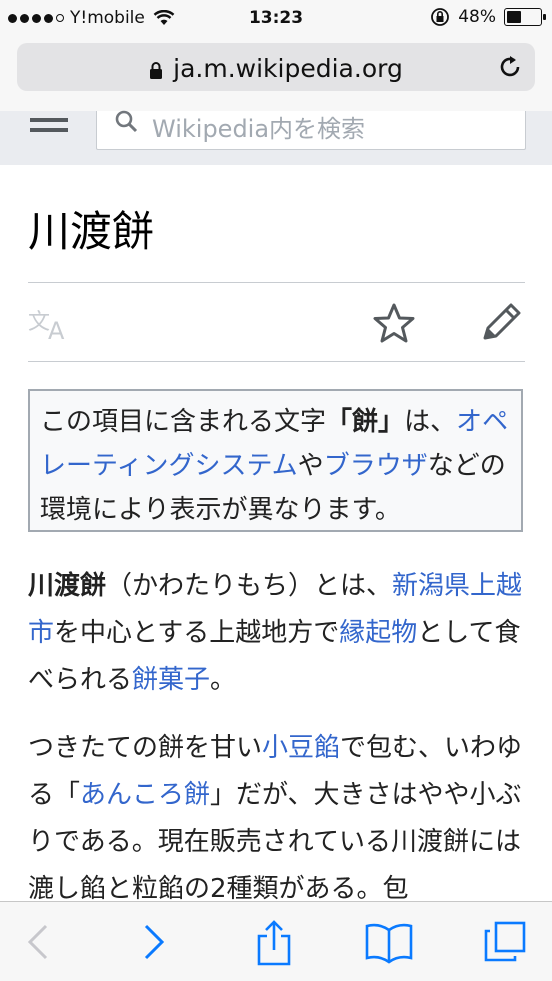 This screenshot has width=552, height=981. What do you see at coordinates (91, 231) in the screenshot?
I see `page-title: 川渡餅` at bounding box center [91, 231].